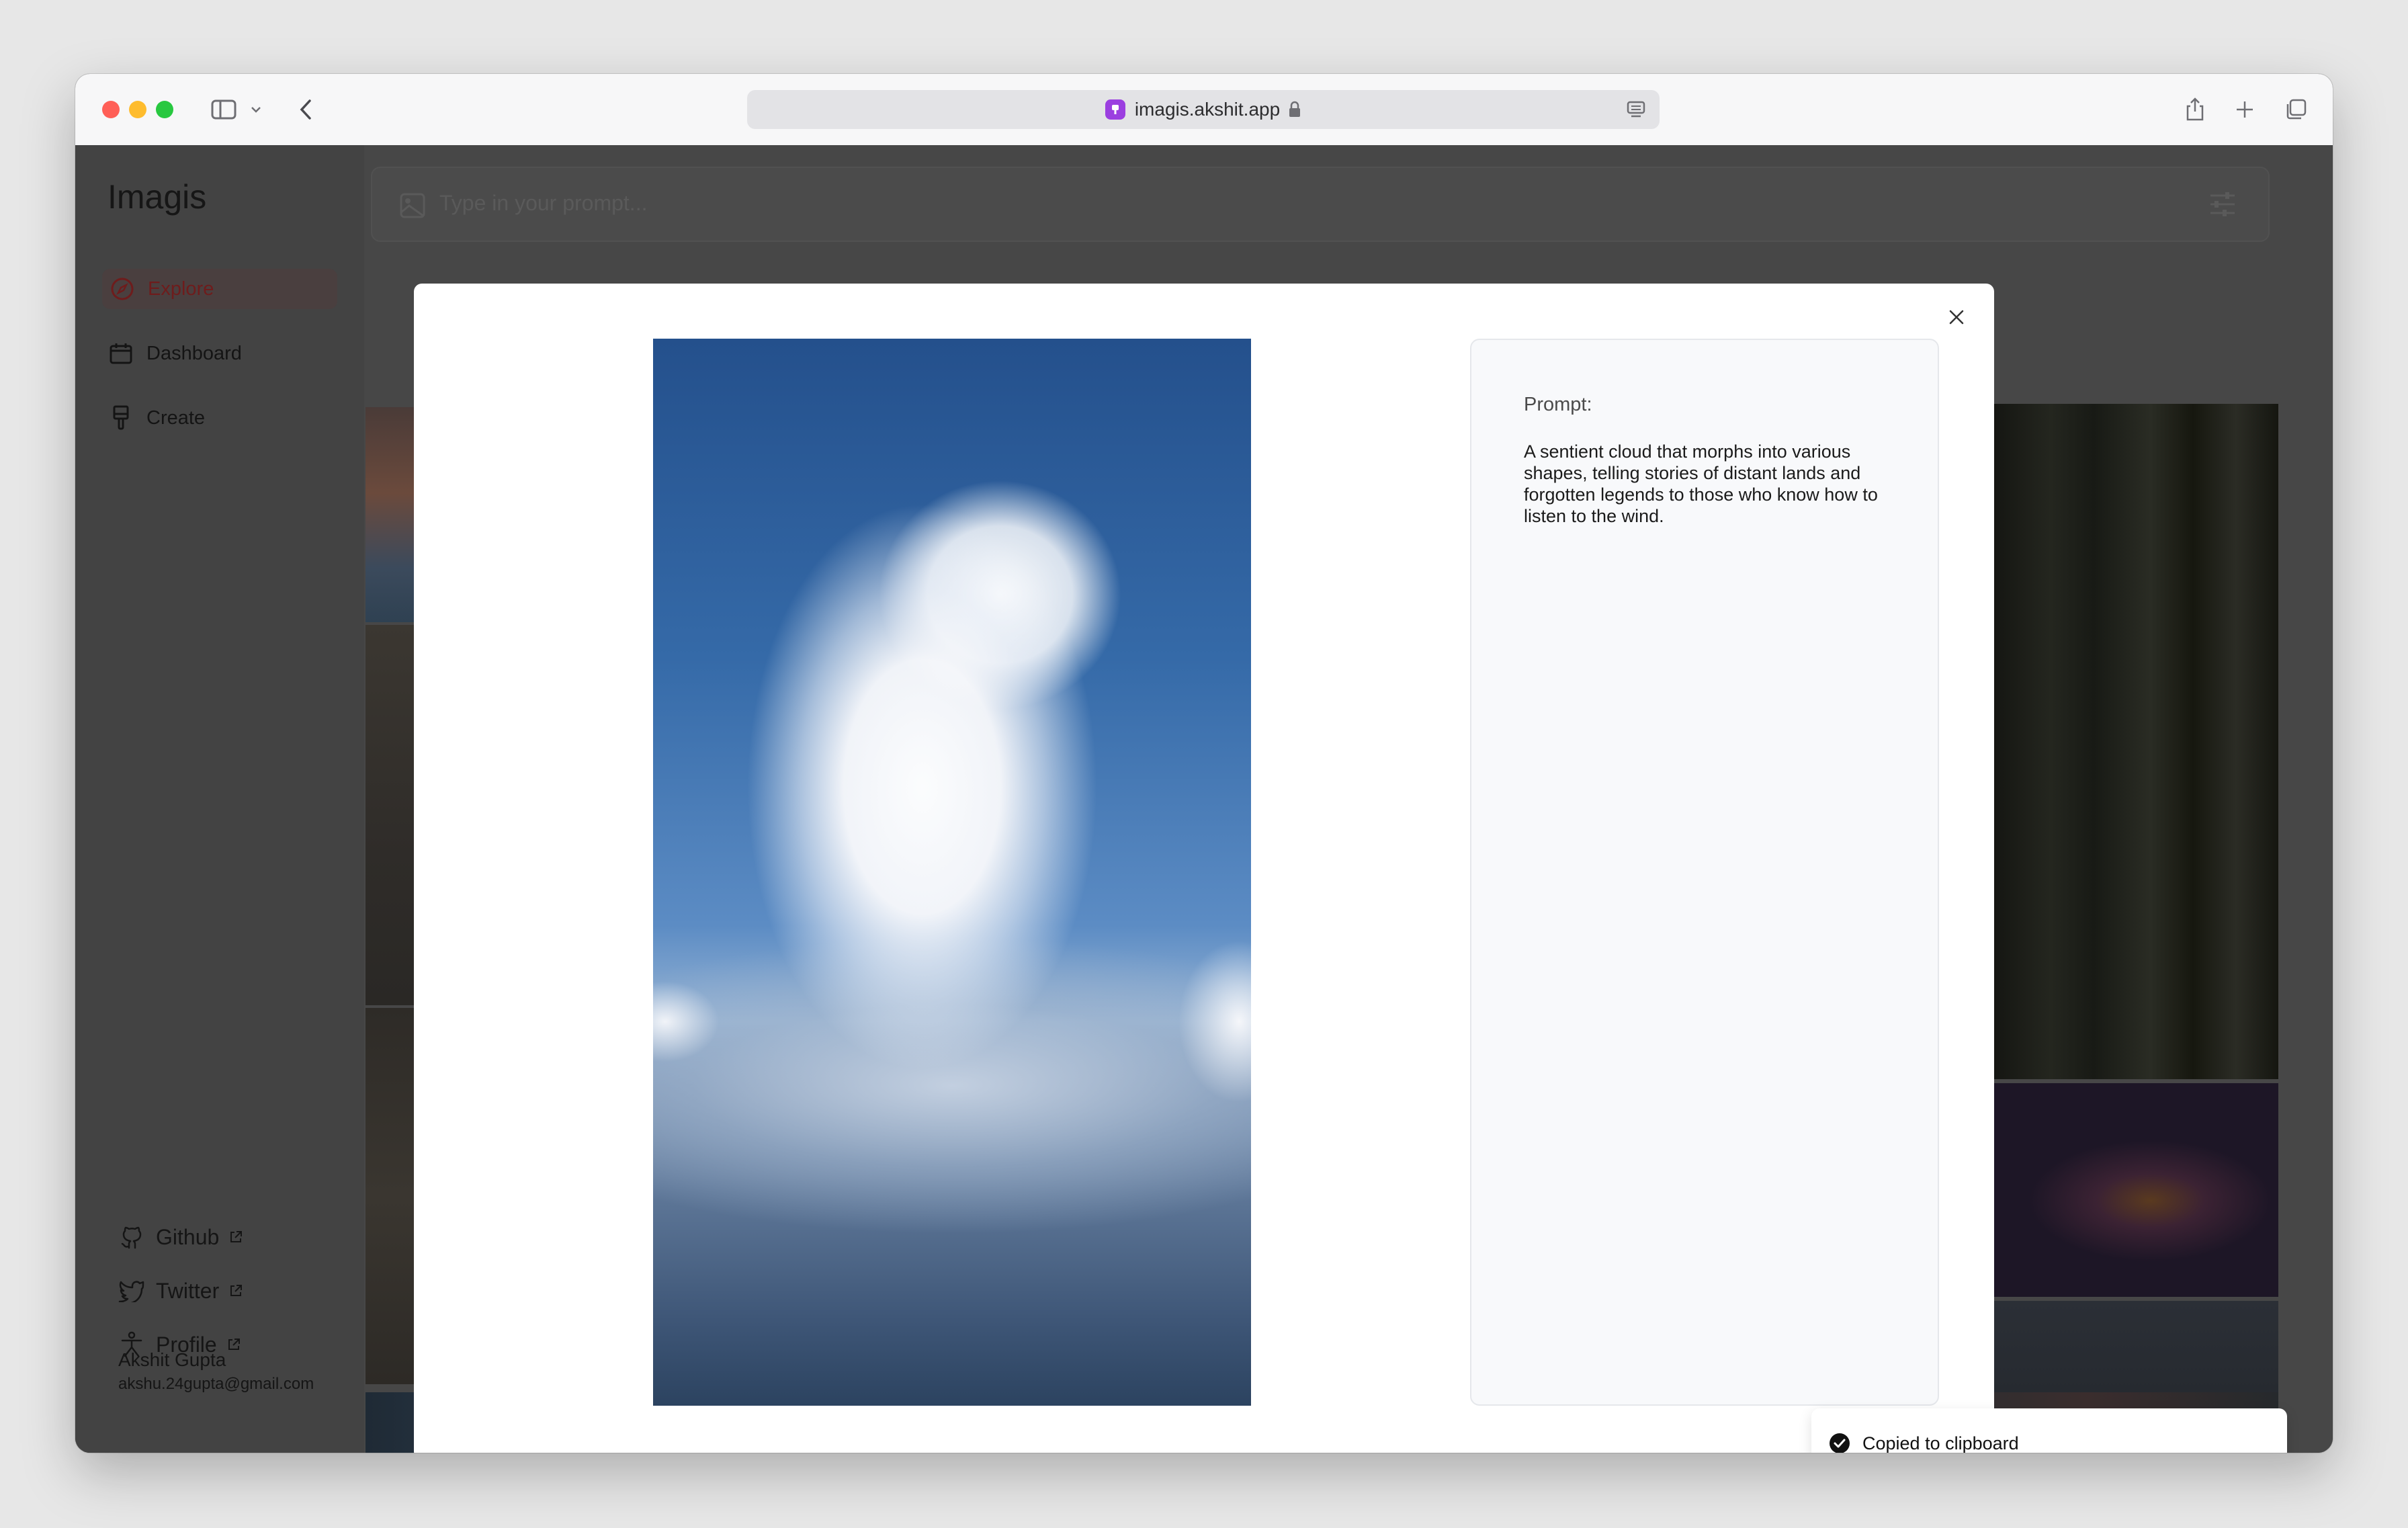 The width and height of the screenshot is (2408, 1528). What do you see at coordinates (2296, 110) in the screenshot?
I see `tab-overview-icon` at bounding box center [2296, 110].